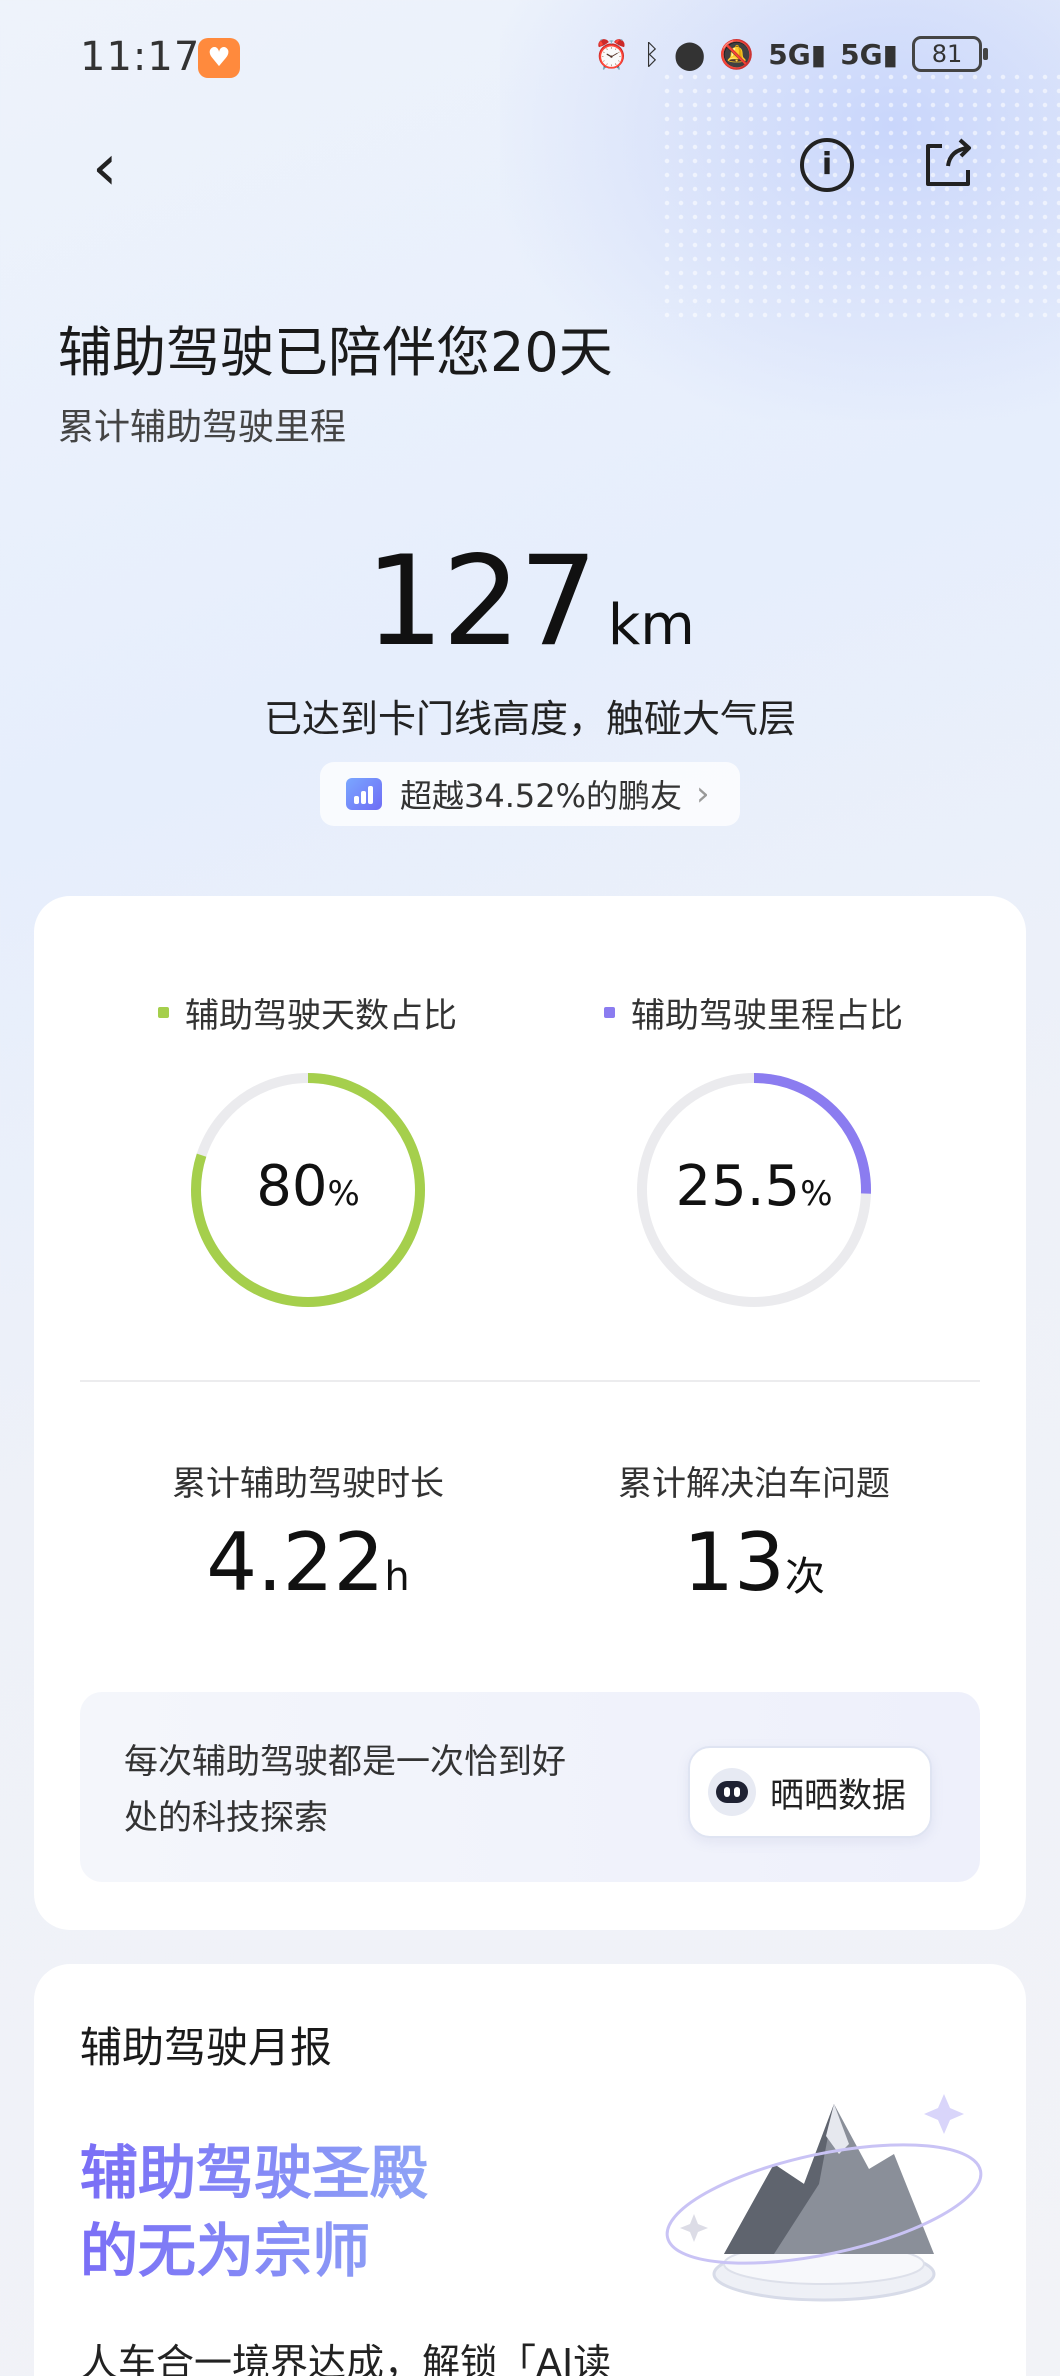 The image size is (1060, 2376). I want to click on legend-dot-purple, so click(609, 1012).